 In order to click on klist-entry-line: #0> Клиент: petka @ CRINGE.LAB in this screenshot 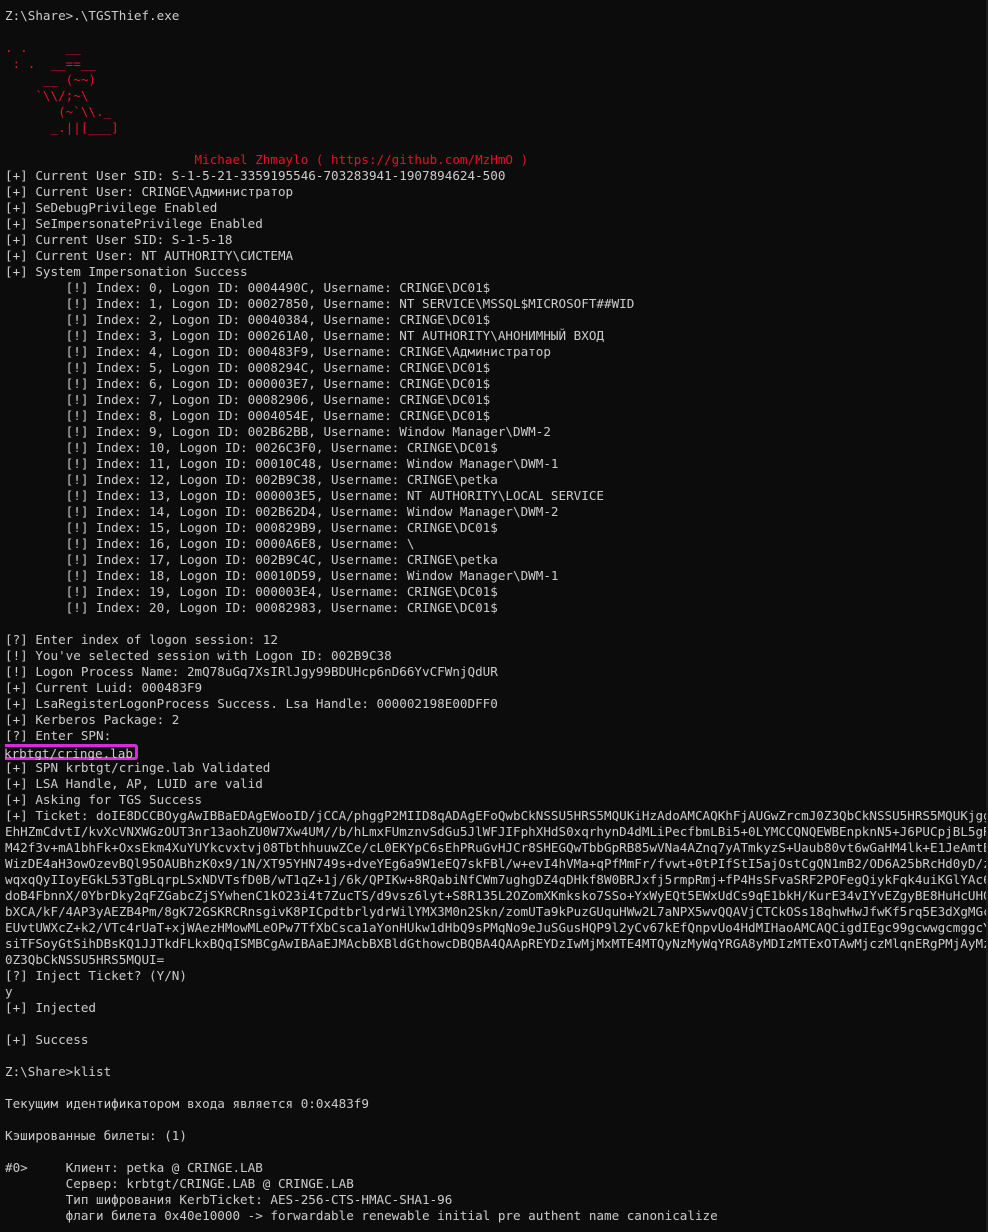, I will do `click(134, 1167)`.